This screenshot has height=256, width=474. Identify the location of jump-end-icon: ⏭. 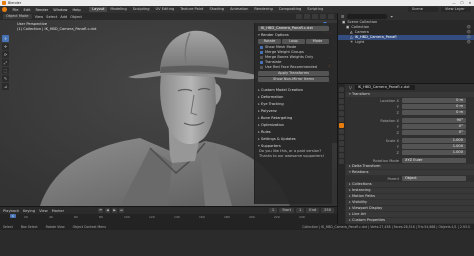
(122, 210).